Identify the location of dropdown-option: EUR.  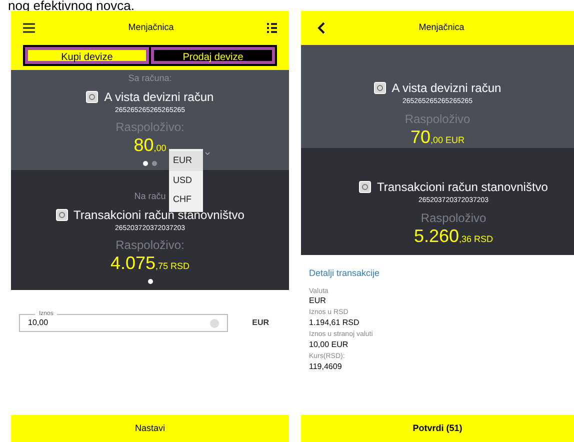
(186, 160).